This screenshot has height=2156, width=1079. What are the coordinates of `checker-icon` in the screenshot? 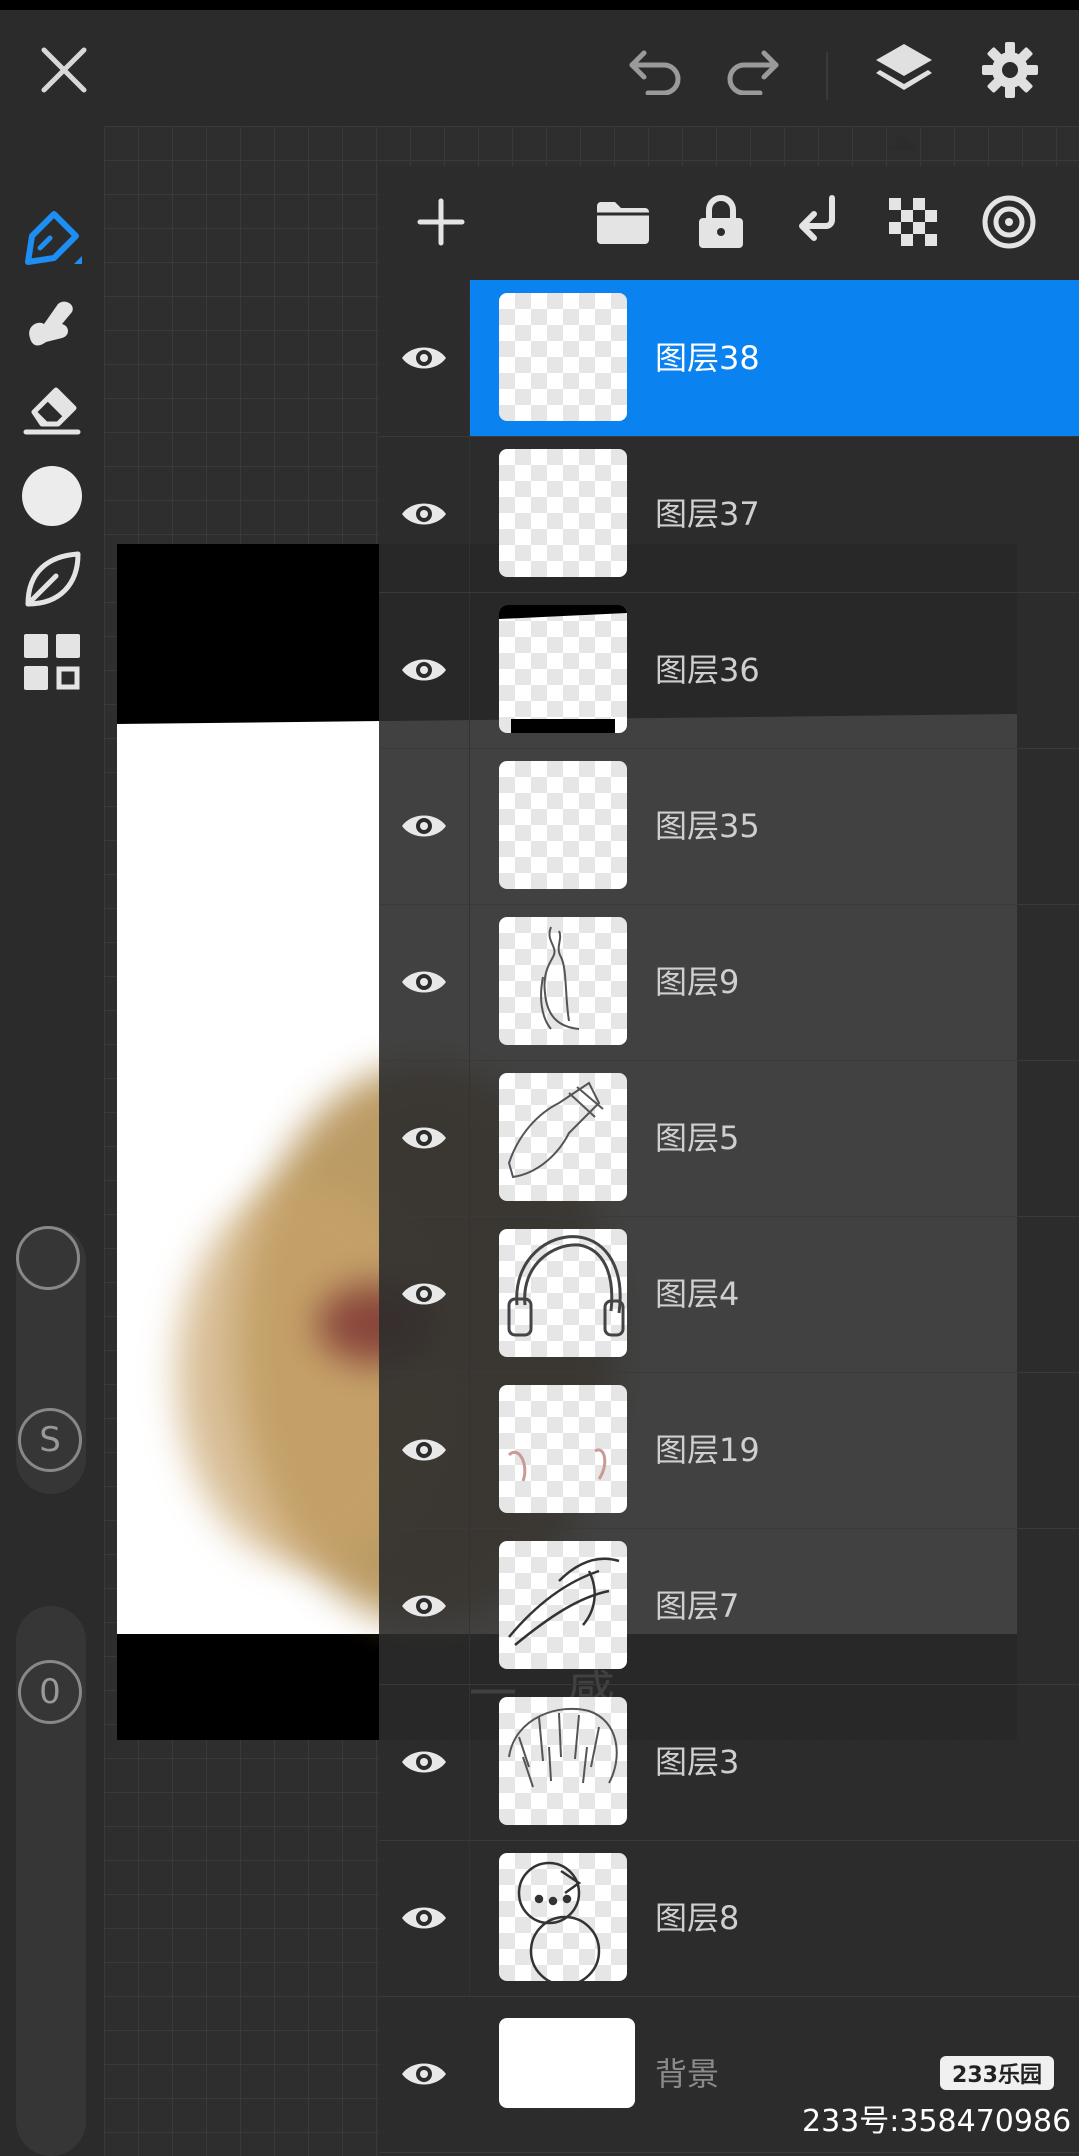 It's located at (913, 222).